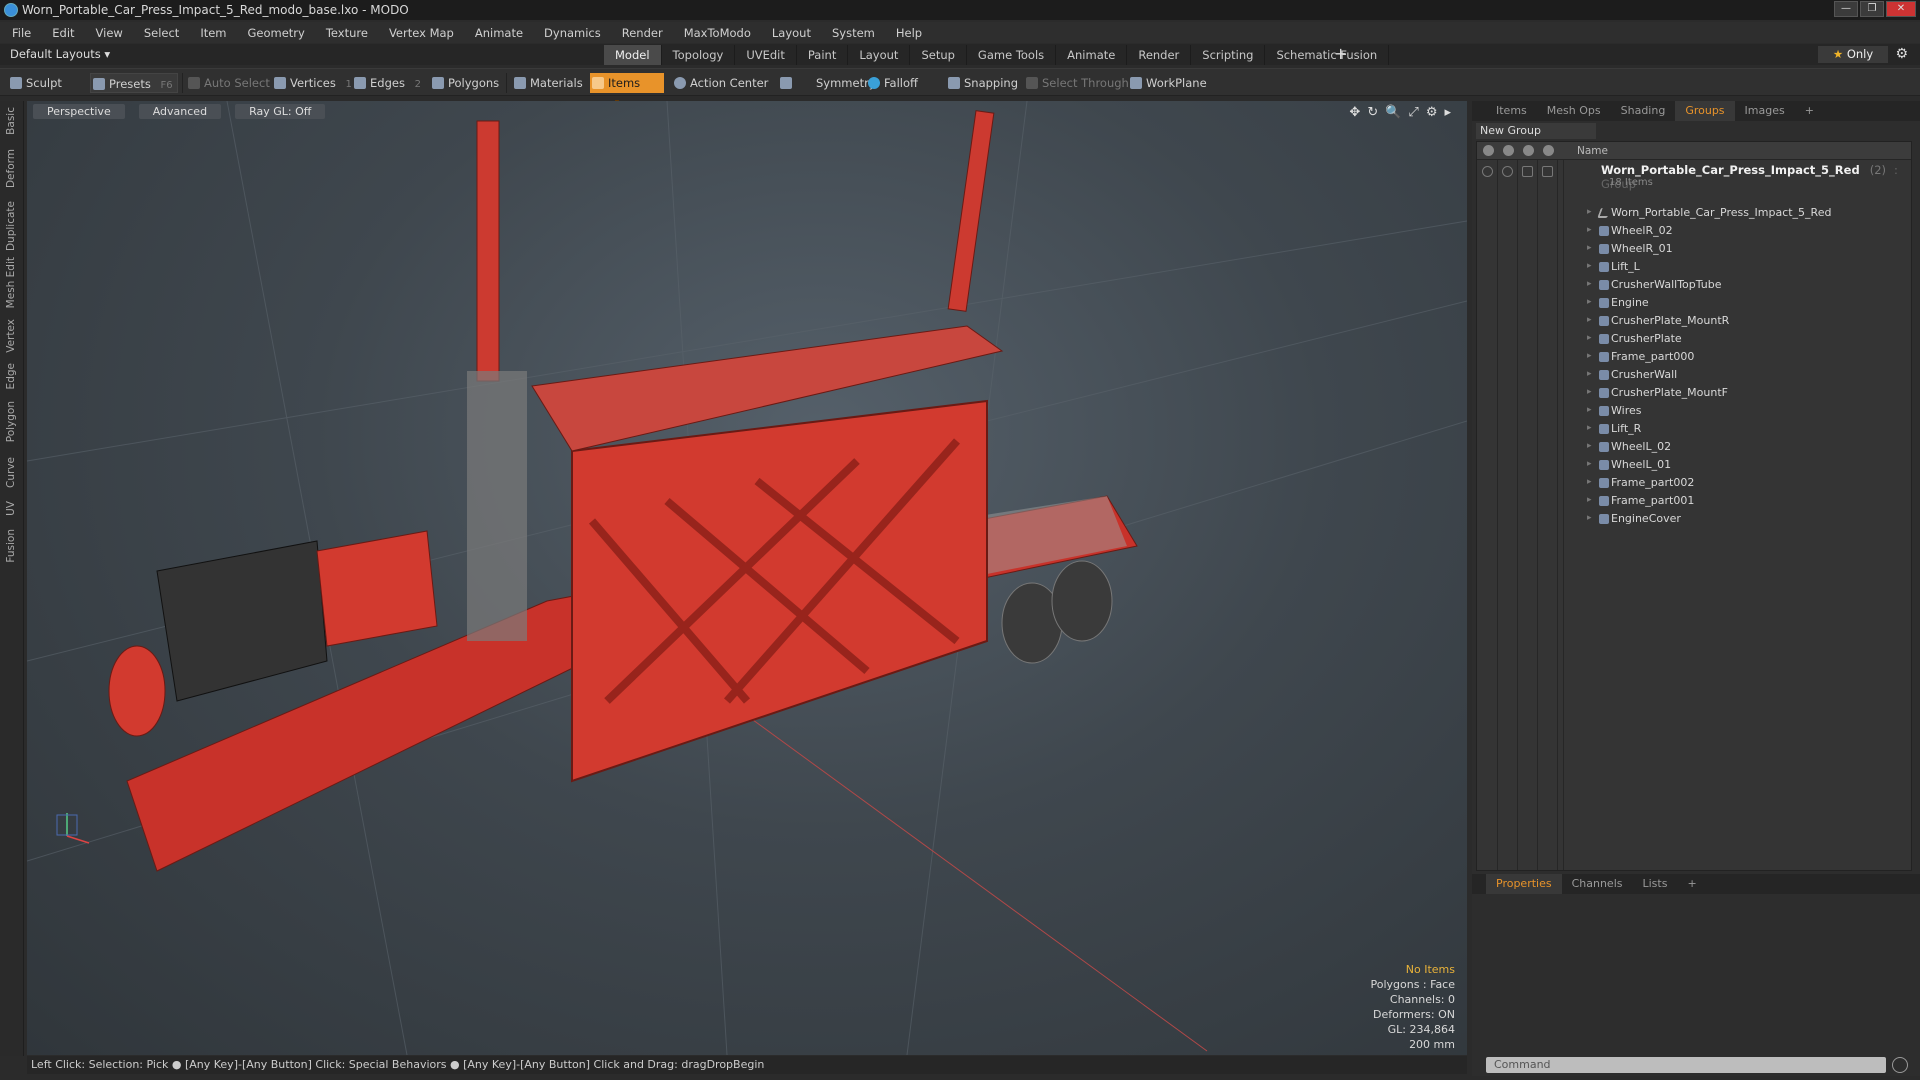  What do you see at coordinates (35, 83) in the screenshot?
I see `sculpt-button: Sculpt` at bounding box center [35, 83].